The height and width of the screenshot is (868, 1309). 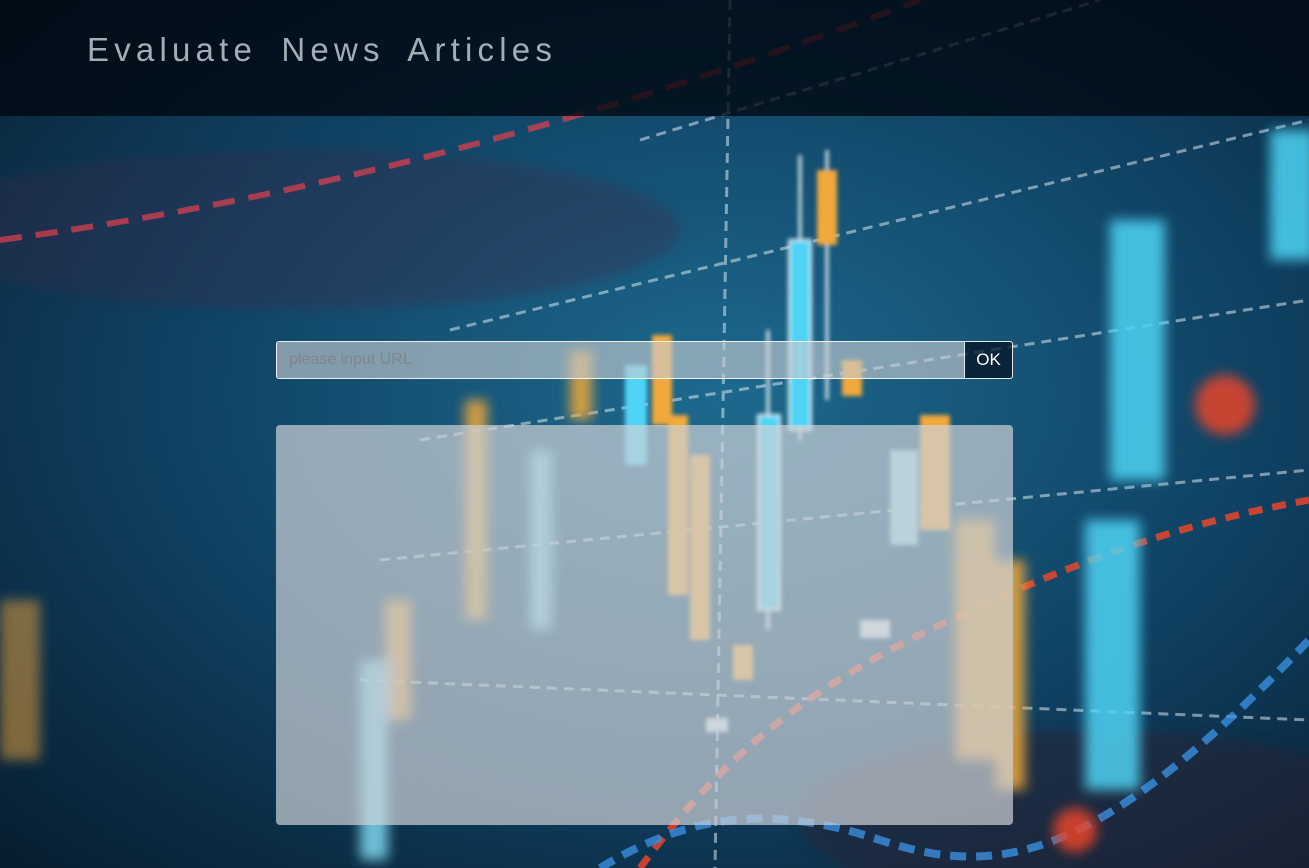 I want to click on url-form: OK, so click(x=644, y=360).